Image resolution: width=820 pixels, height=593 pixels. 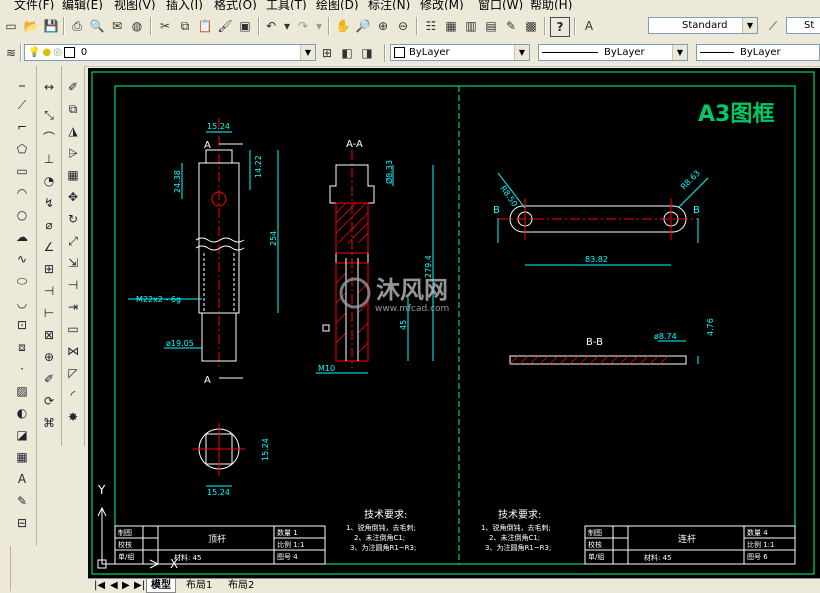 I want to click on text-style-icon: A, so click(x=589, y=26).